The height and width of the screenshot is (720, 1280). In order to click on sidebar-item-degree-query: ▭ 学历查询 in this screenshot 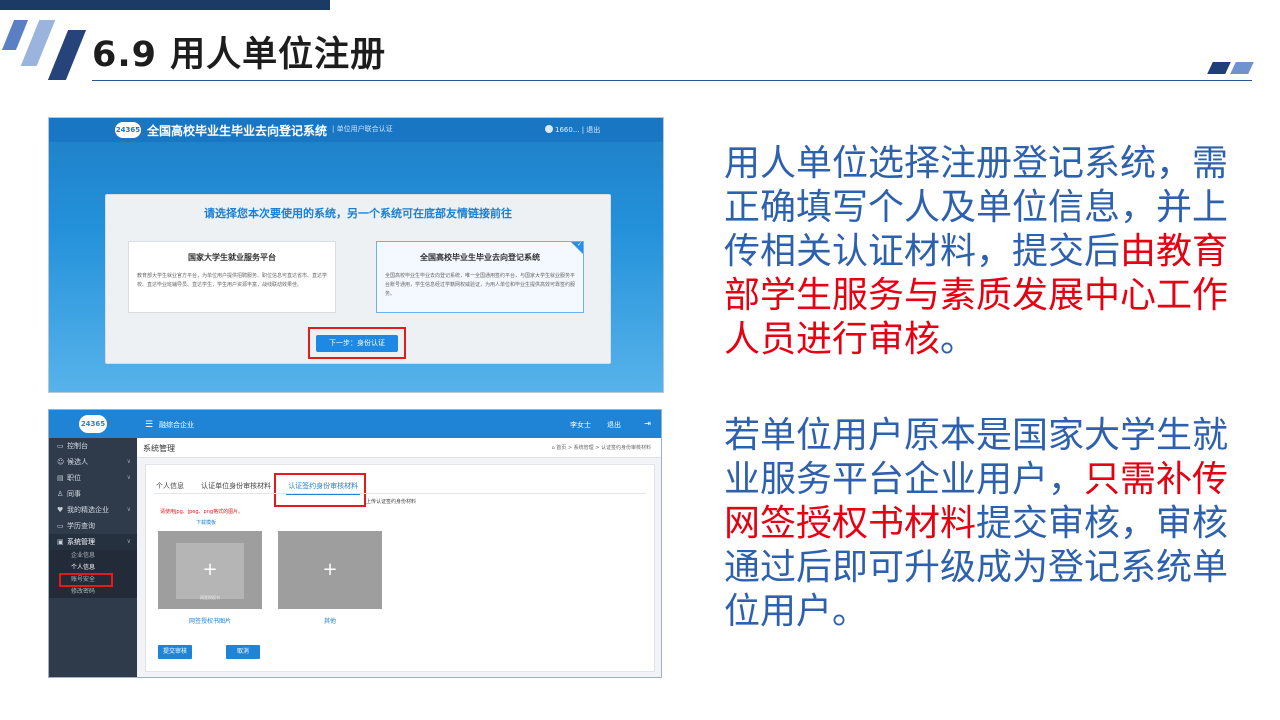, I will do `click(93, 526)`.